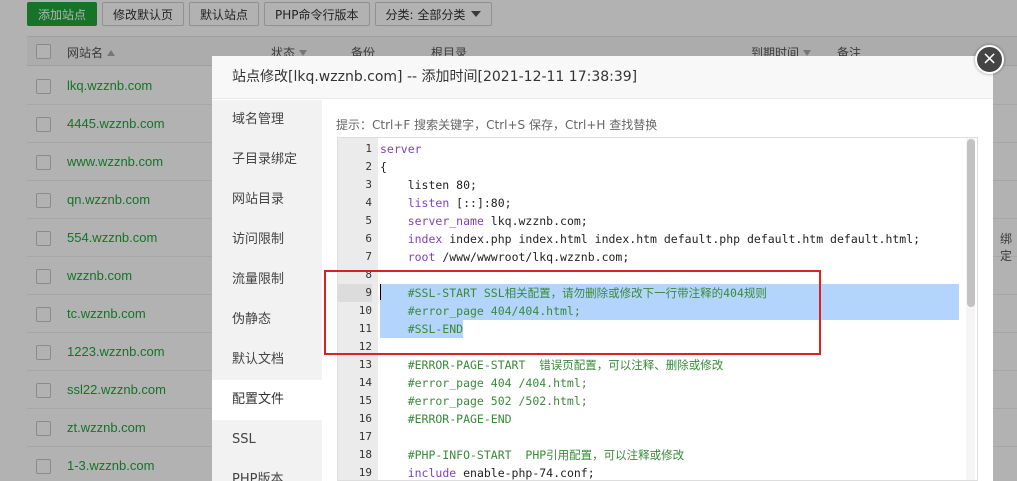  Describe the element at coordinates (267, 440) in the screenshot. I see `sidebar-tab: SSL` at that location.